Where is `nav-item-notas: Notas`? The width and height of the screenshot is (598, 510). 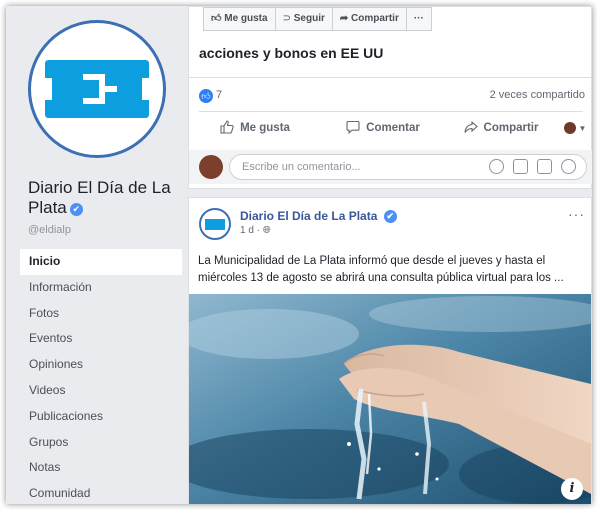 nav-item-notas: Notas is located at coordinates (101, 468).